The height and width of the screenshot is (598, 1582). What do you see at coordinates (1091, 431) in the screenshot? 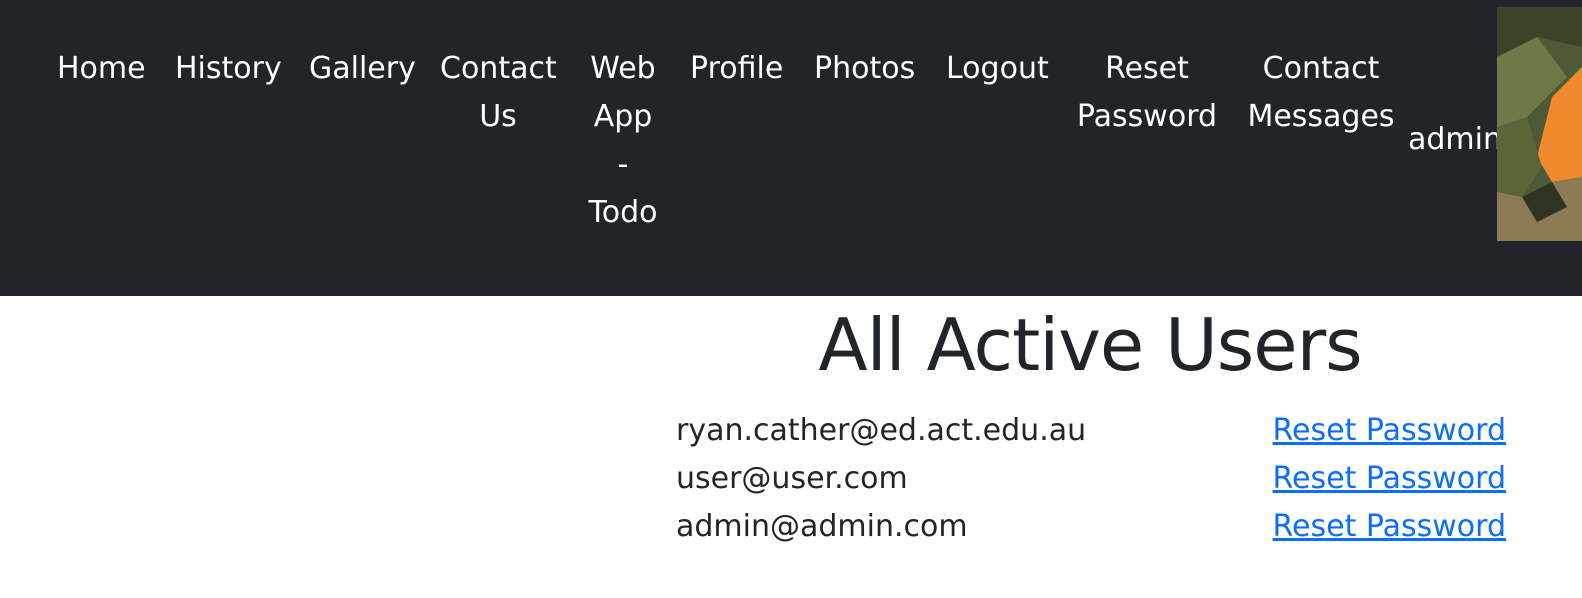
I see `user-row: ryan.cather@ed.act.edu.au Reset Password` at bounding box center [1091, 431].